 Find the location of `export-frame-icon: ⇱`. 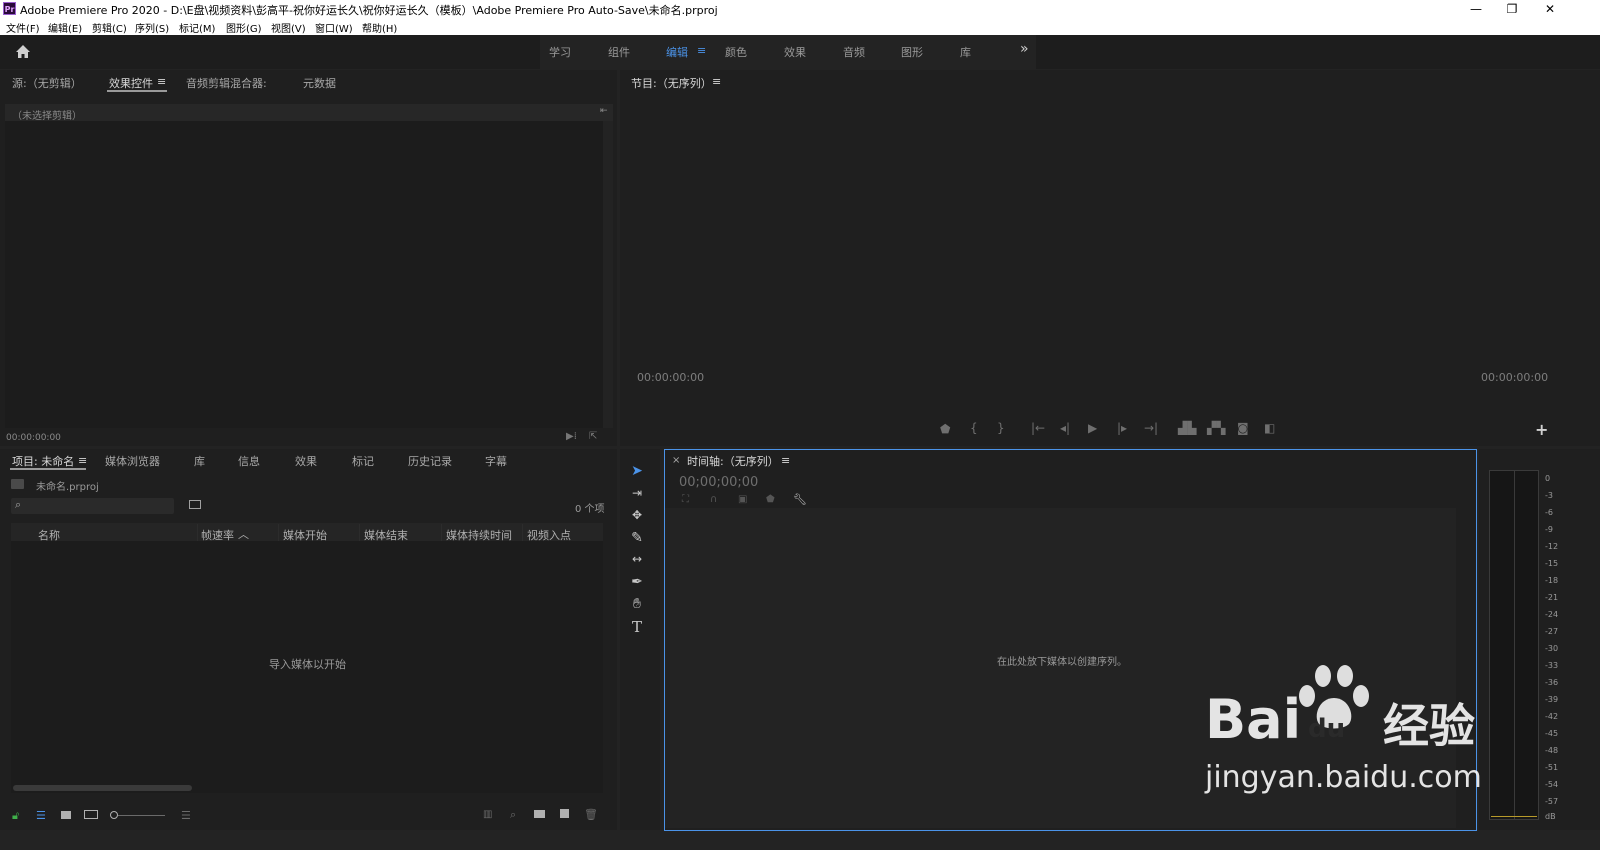

export-frame-icon: ⇱ is located at coordinates (593, 436).